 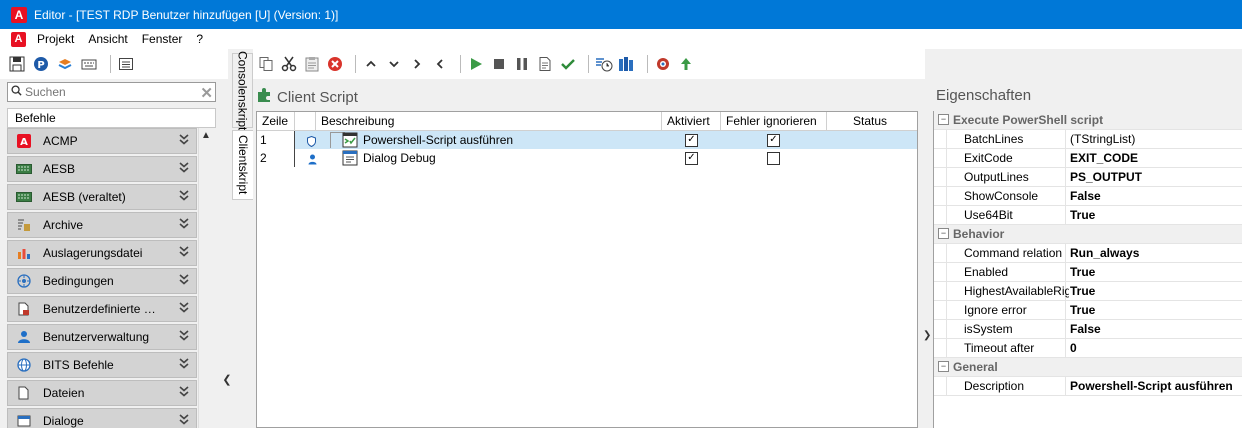 What do you see at coordinates (102, 365) in the screenshot?
I see `command-category: BITS Befehle` at bounding box center [102, 365].